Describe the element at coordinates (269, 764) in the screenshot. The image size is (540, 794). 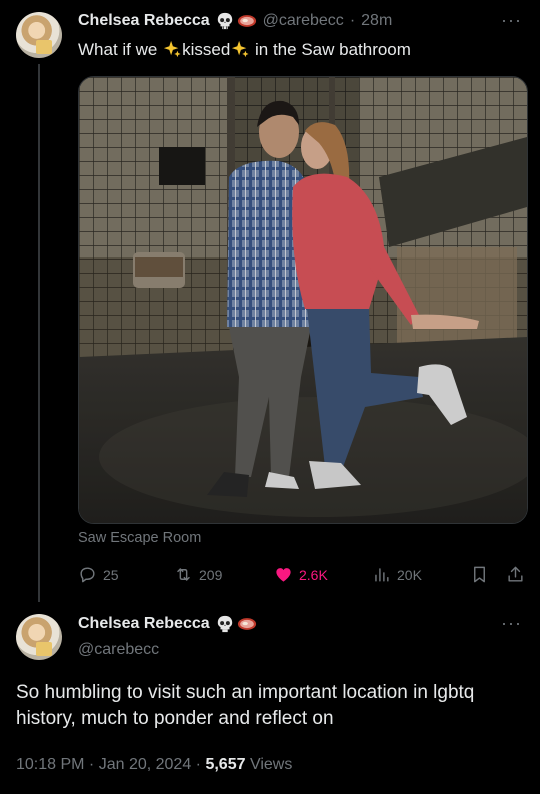
I see `views-label: Views` at that location.